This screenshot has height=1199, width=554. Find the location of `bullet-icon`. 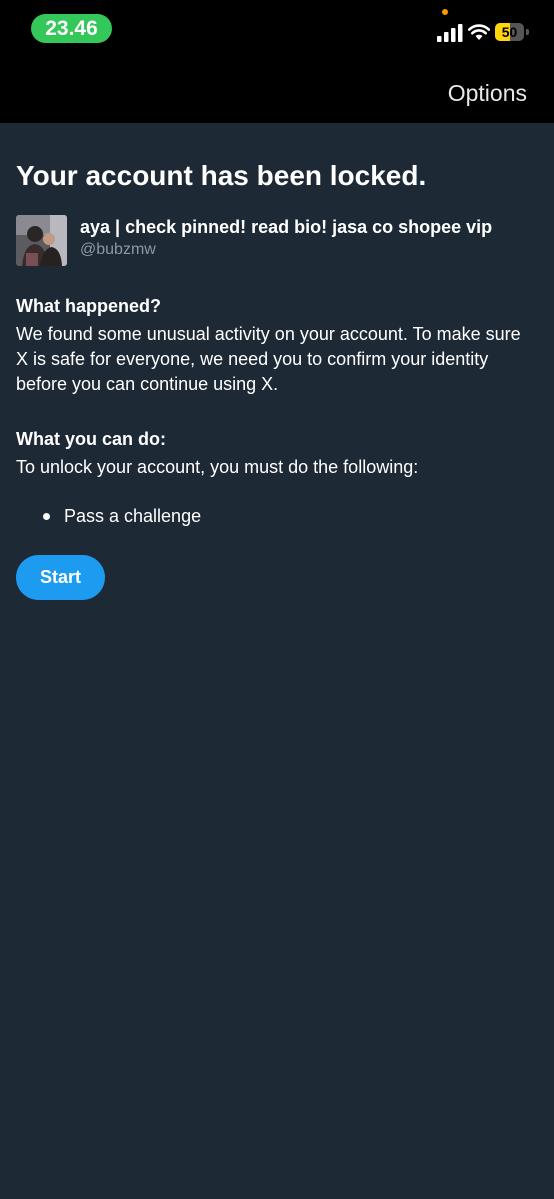

bullet-icon is located at coordinates (46, 516).